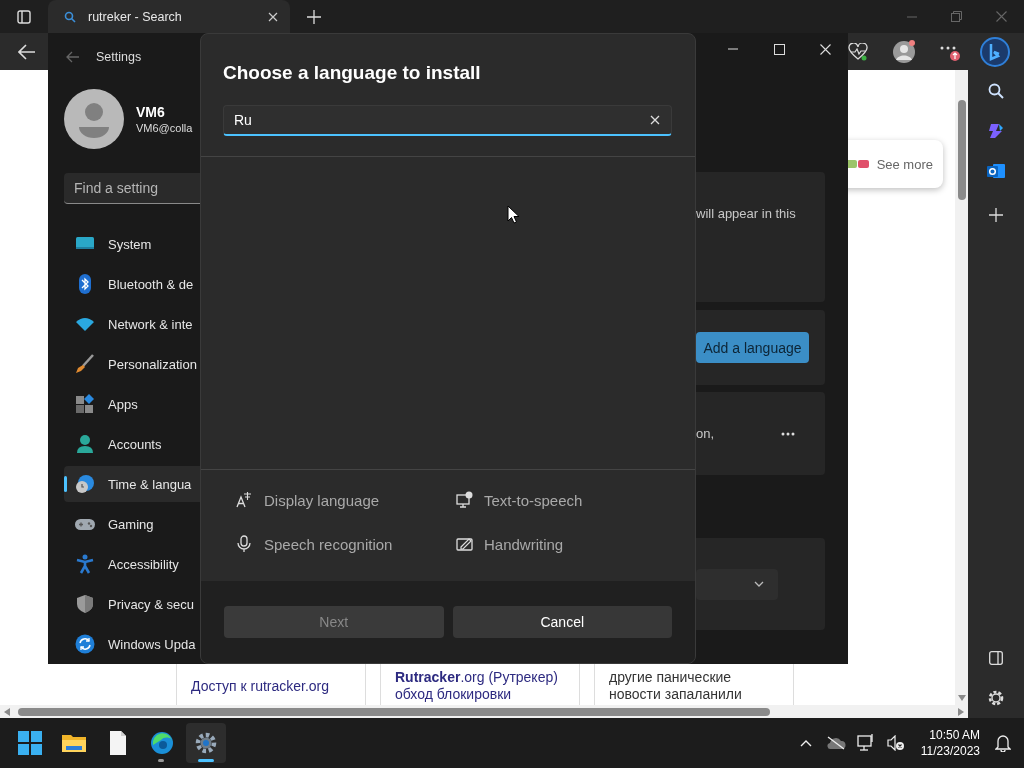 The height and width of the screenshot is (768, 1024). What do you see at coordinates (132, 484) in the screenshot?
I see `nav-item: Time & langua` at bounding box center [132, 484].